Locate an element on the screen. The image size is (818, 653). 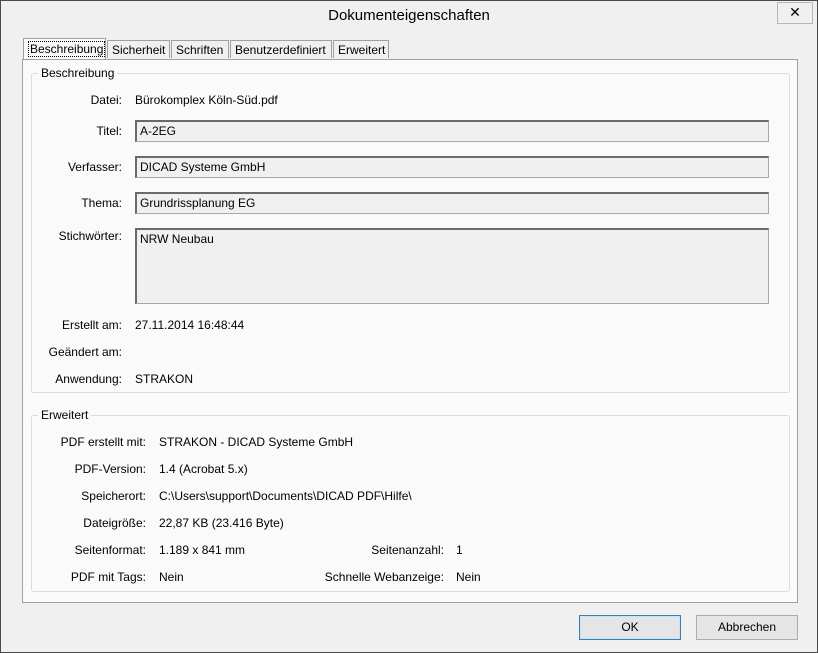
titel-label: Titel: is located at coordinates (109, 131).